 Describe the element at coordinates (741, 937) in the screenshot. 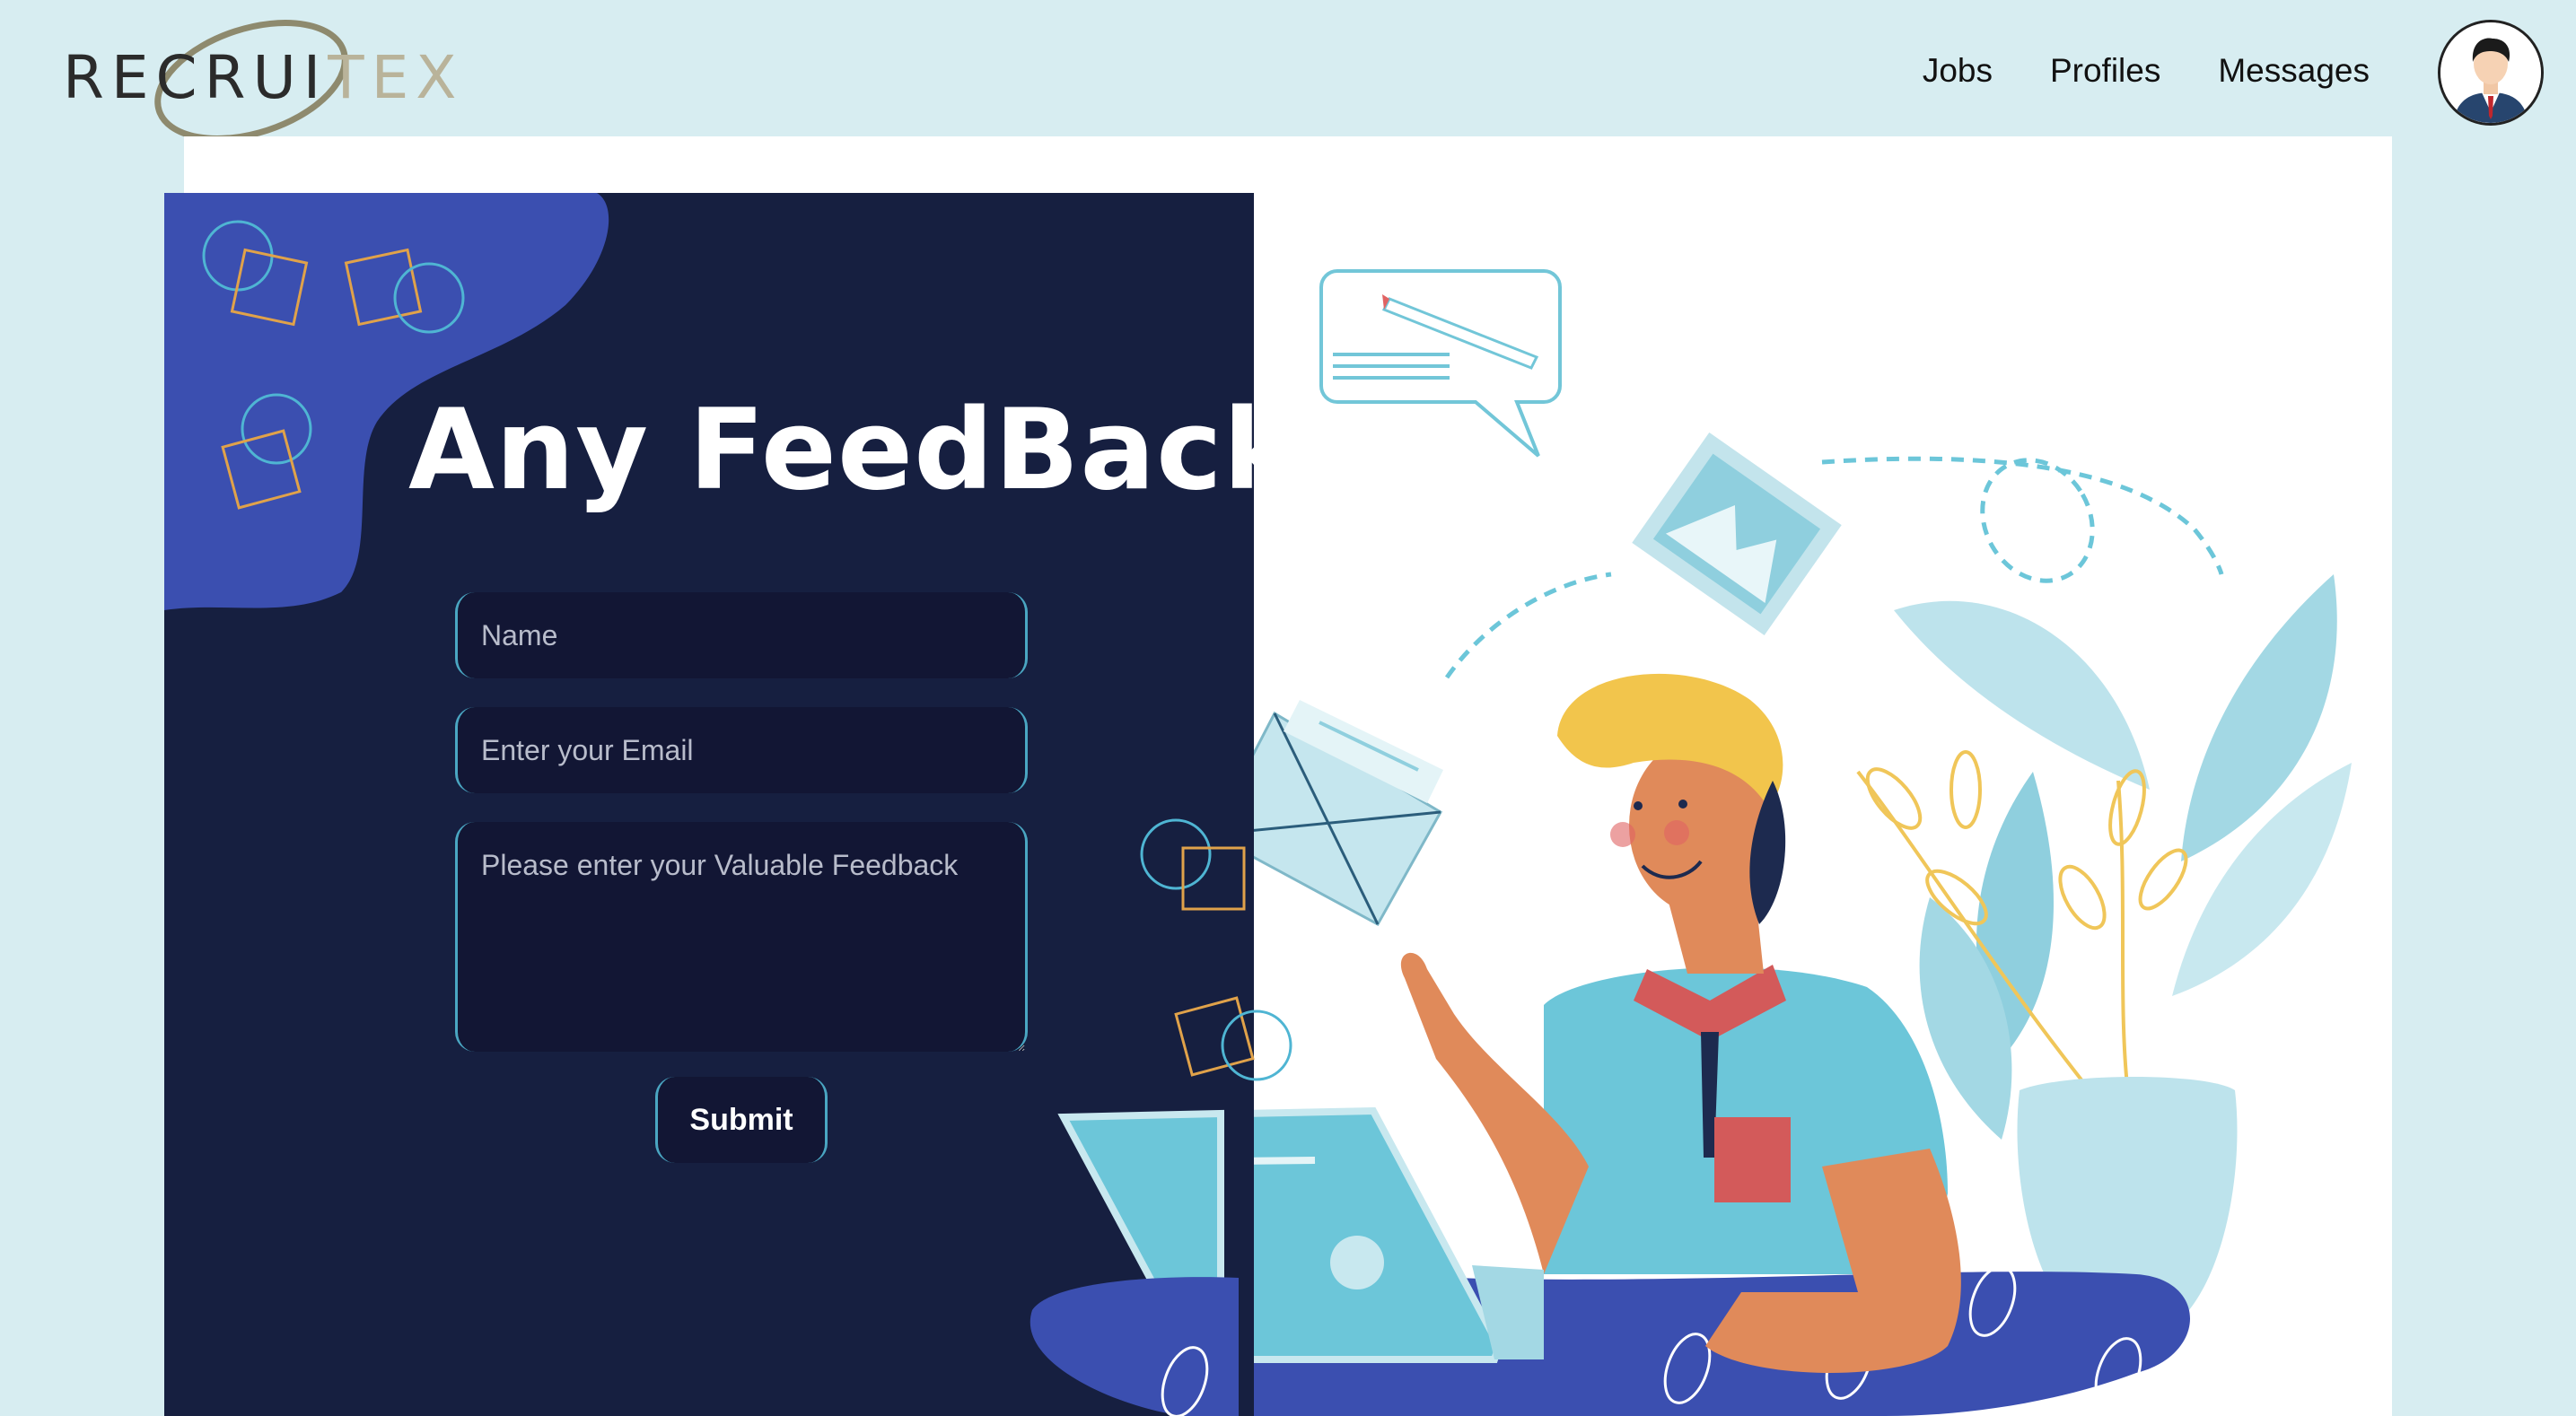

I see `feedback-textarea` at that location.